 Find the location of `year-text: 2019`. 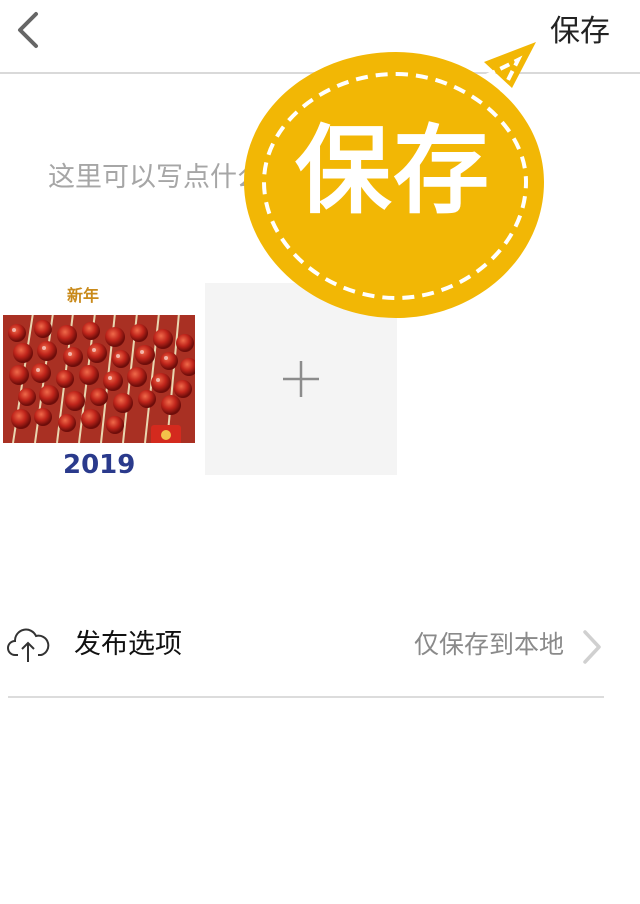

year-text: 2019 is located at coordinates (99, 462).